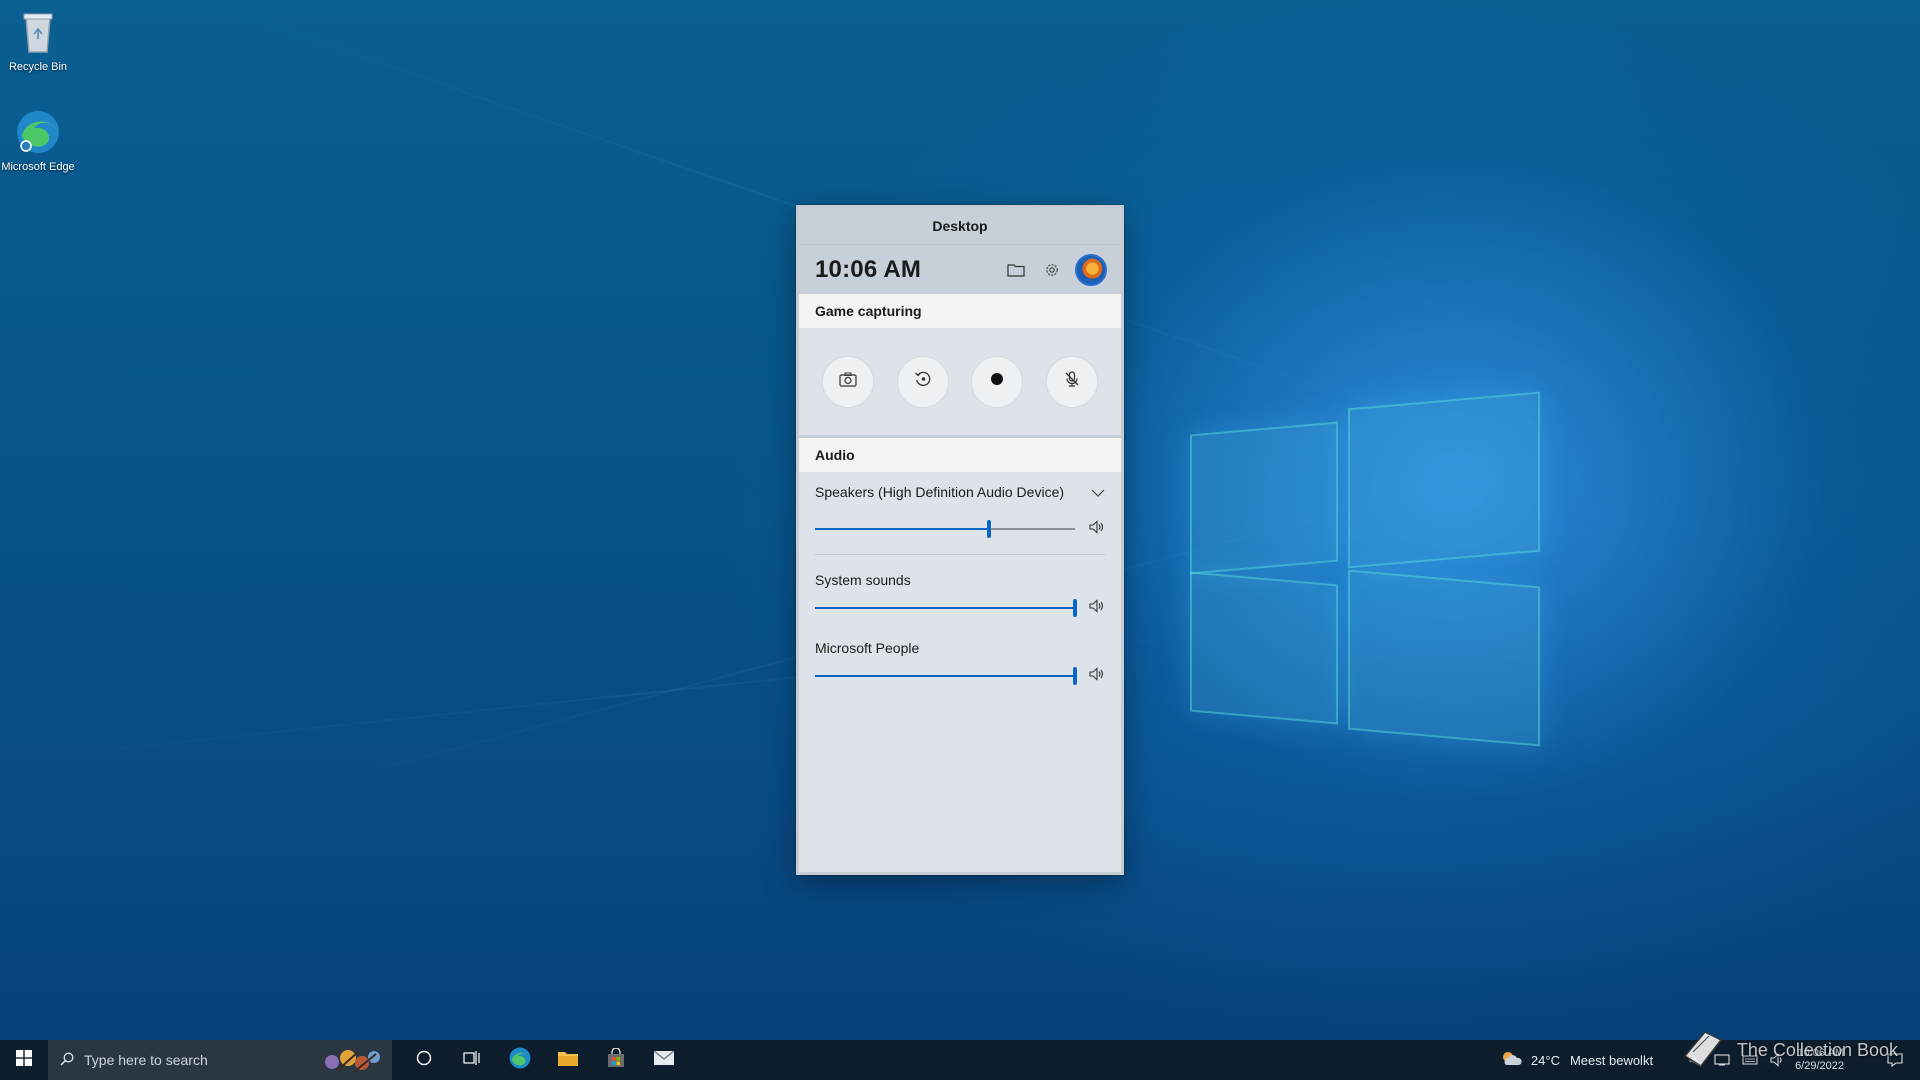 The image size is (1920, 1080). I want to click on desktop-icon-recycle-bin: Recycle Bin, so click(38, 41).